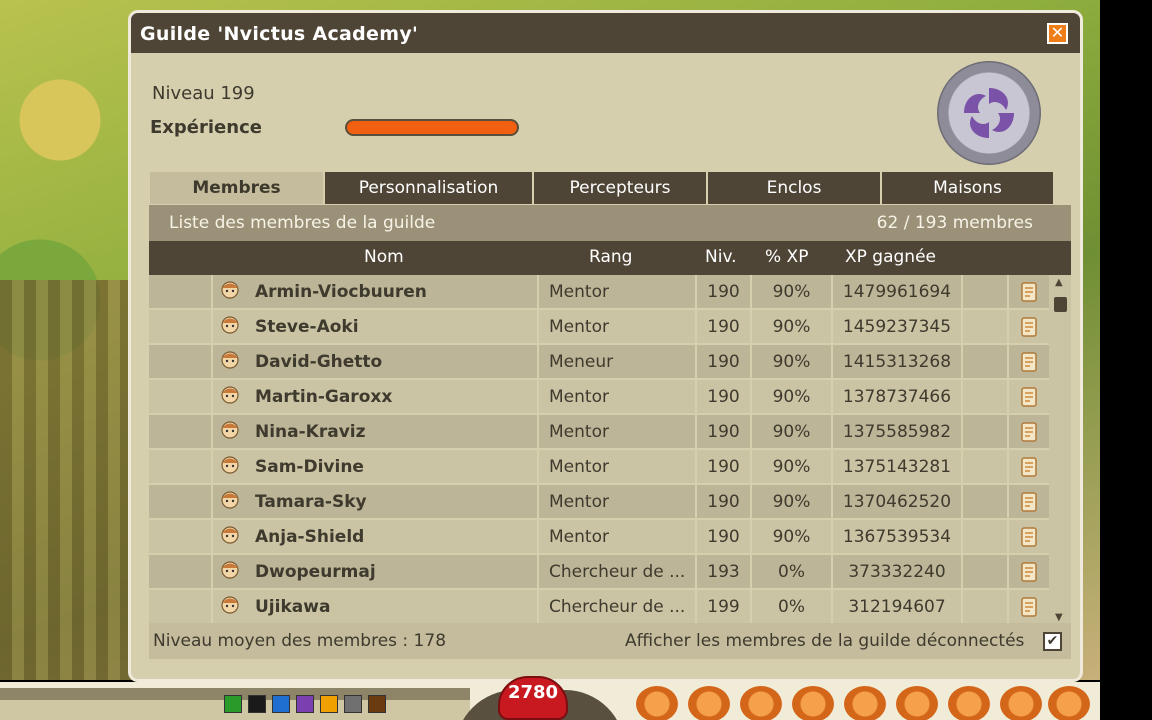 The width and height of the screenshot is (1152, 720). What do you see at coordinates (786, 257) in the screenshot?
I see `column-xp-percent: % XP` at bounding box center [786, 257].